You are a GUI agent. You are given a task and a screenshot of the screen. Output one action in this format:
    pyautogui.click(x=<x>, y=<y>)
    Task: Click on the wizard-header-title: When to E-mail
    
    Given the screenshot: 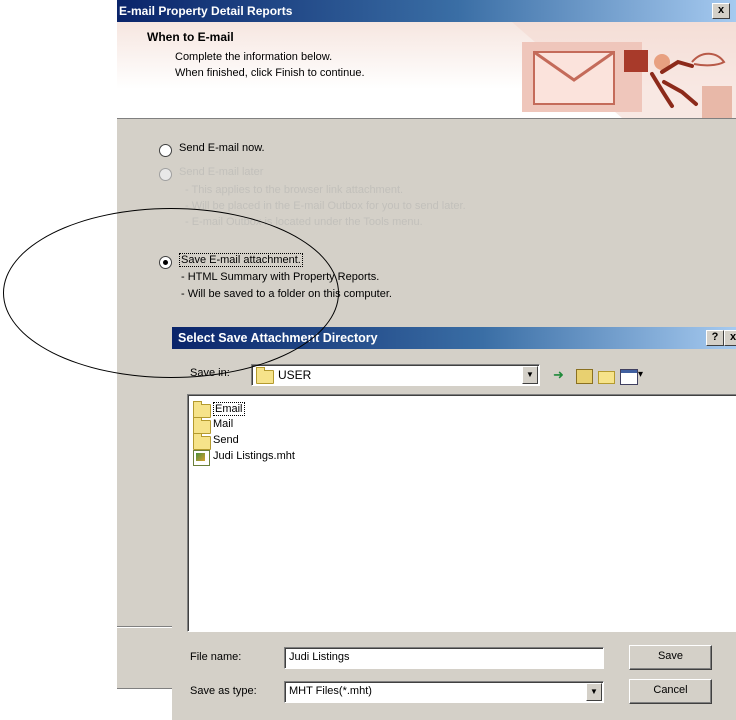 What is the action you would take?
    pyautogui.click(x=190, y=37)
    